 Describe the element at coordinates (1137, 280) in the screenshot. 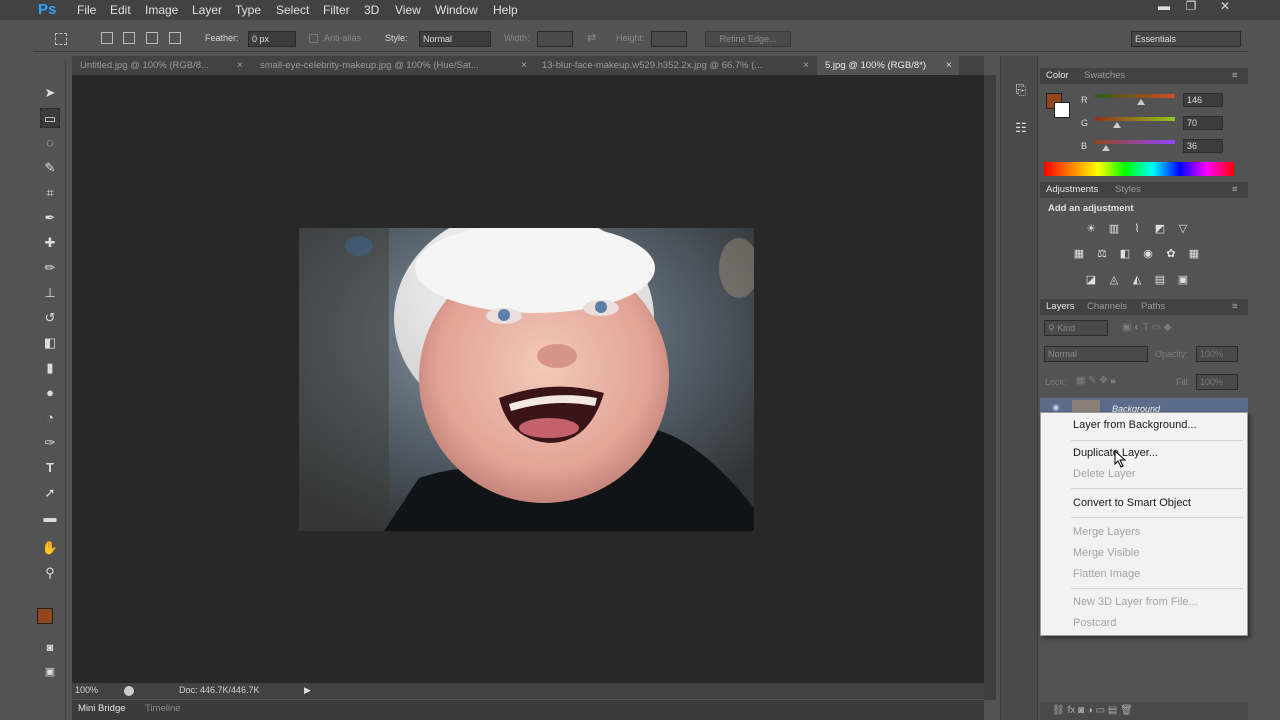

I see `threshold-icon: ◭` at that location.